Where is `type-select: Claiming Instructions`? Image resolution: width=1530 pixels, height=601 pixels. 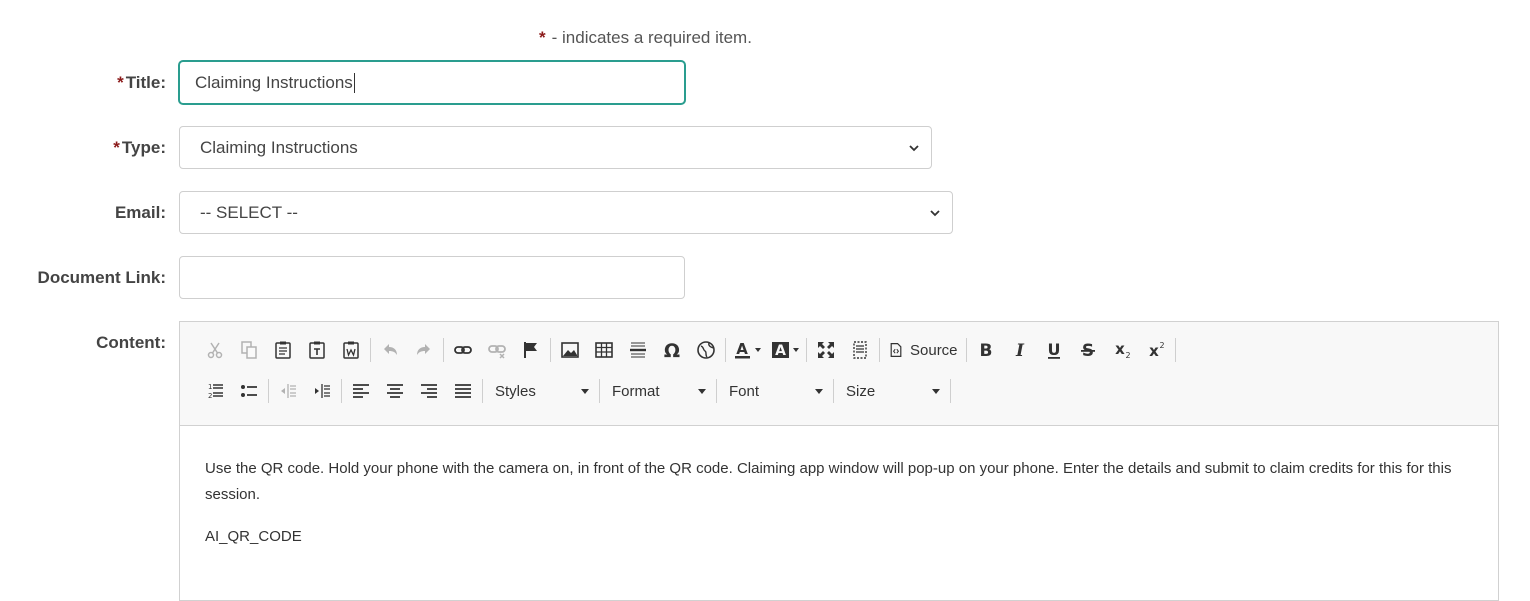 type-select: Claiming Instructions is located at coordinates (555, 147).